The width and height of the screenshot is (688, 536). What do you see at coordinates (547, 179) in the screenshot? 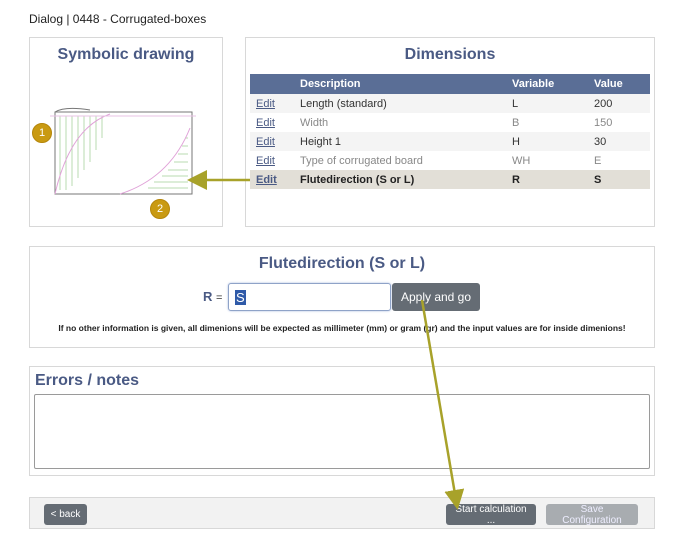
I see `row-variable: R` at bounding box center [547, 179].